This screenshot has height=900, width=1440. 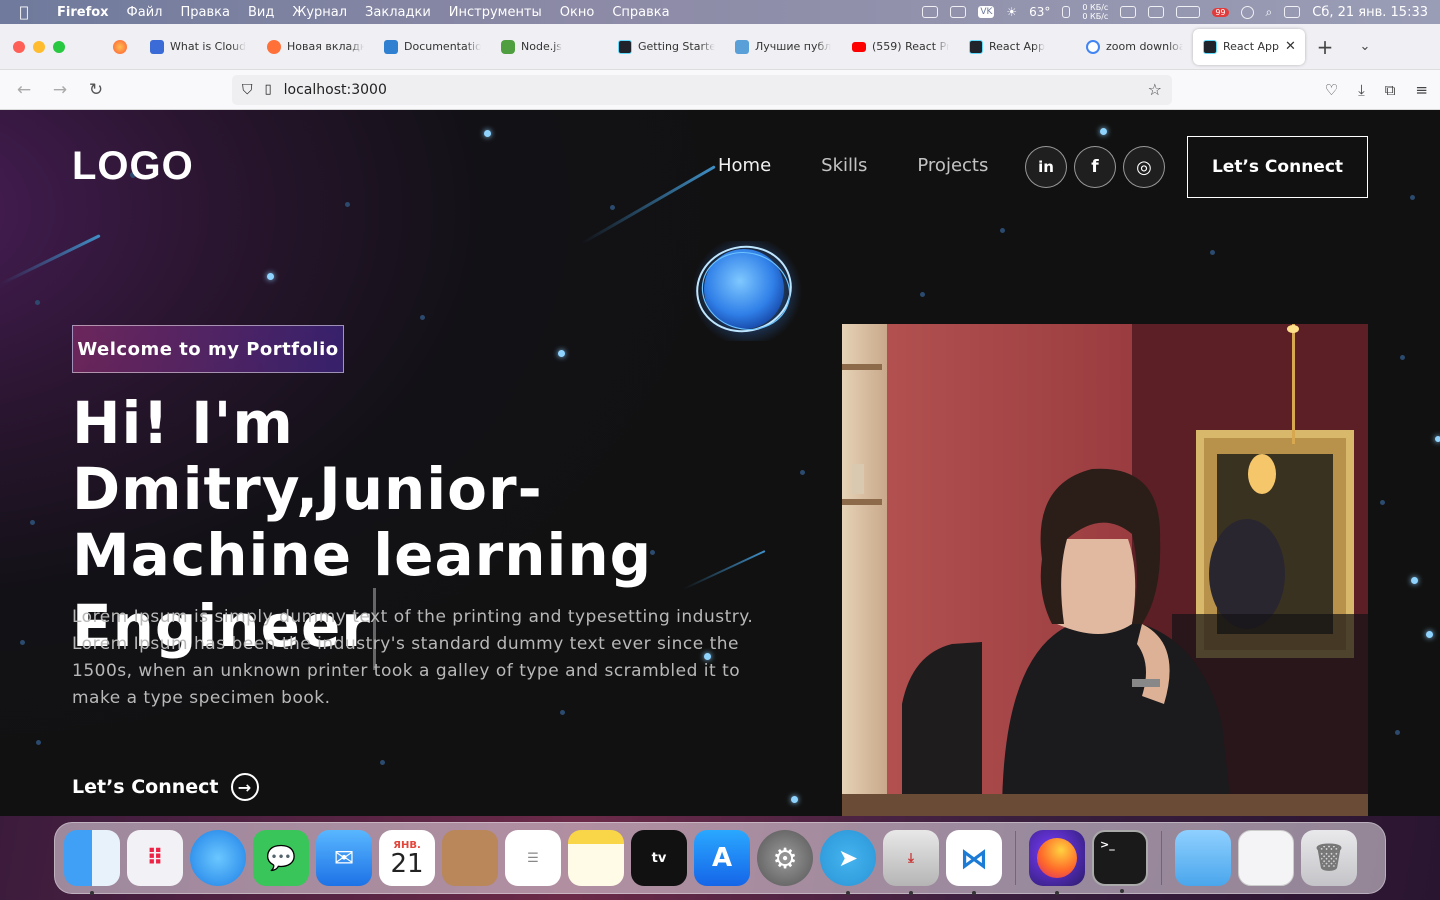 What do you see at coordinates (640, 12) in the screenshot?
I see `menu-help: Справка` at bounding box center [640, 12].